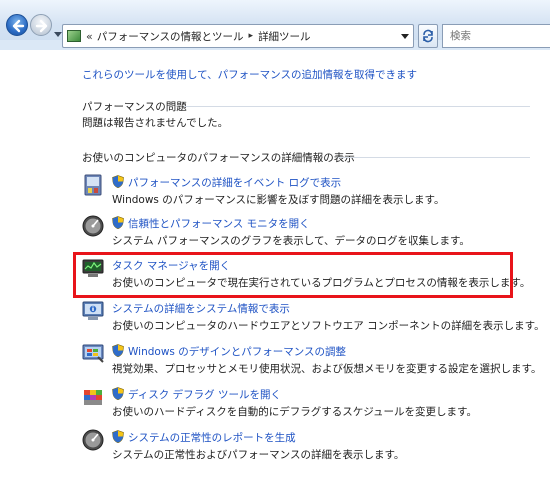 The image size is (550, 480). Describe the element at coordinates (155, 123) in the screenshot. I see `problems-status-text: 問題は報告されませんでした。` at that location.